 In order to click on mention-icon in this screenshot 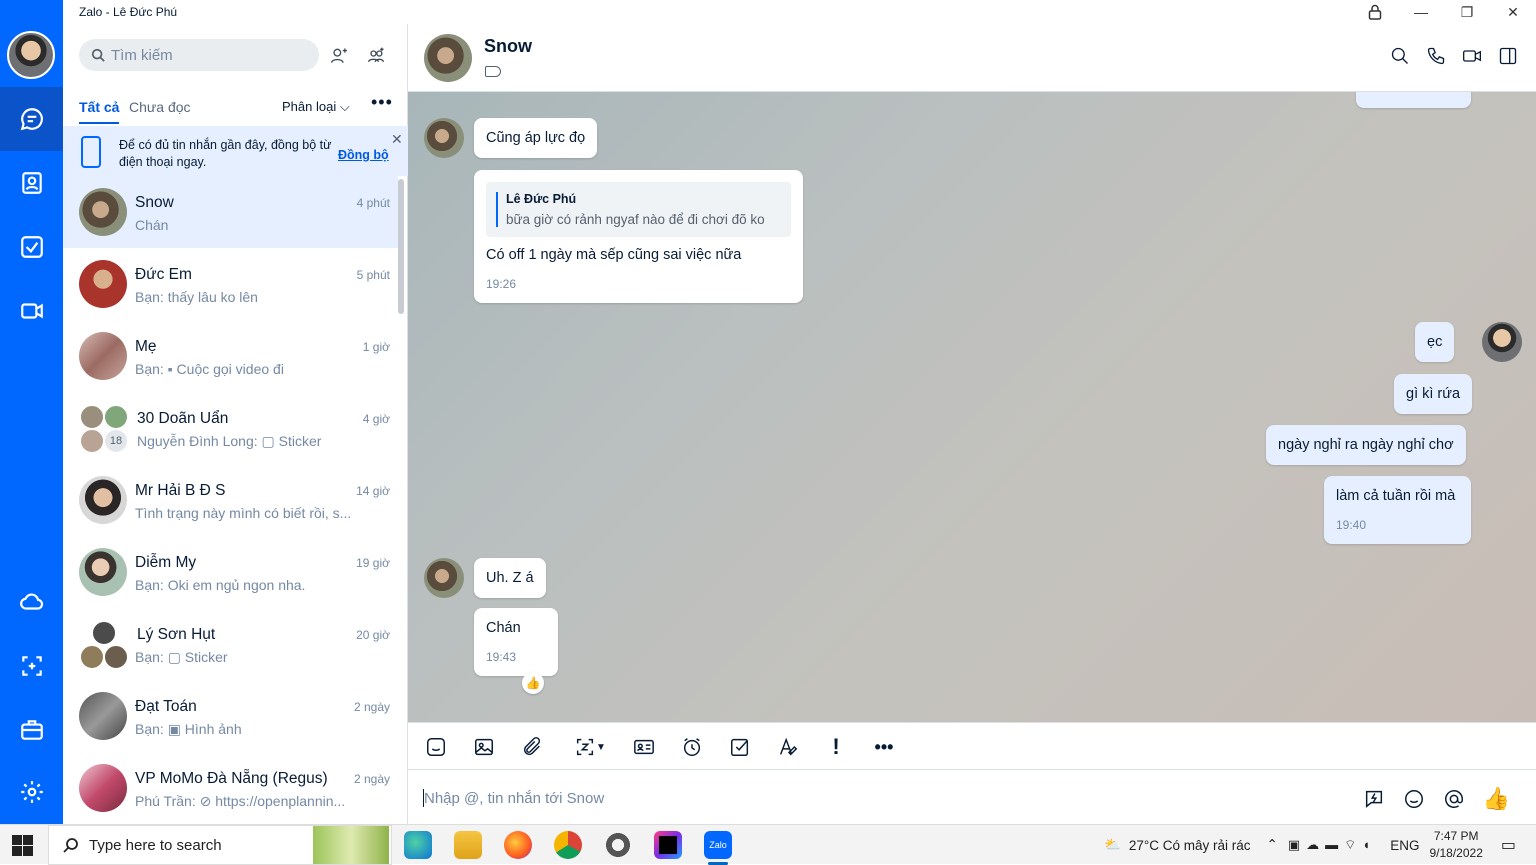, I will do `click(1454, 799)`.